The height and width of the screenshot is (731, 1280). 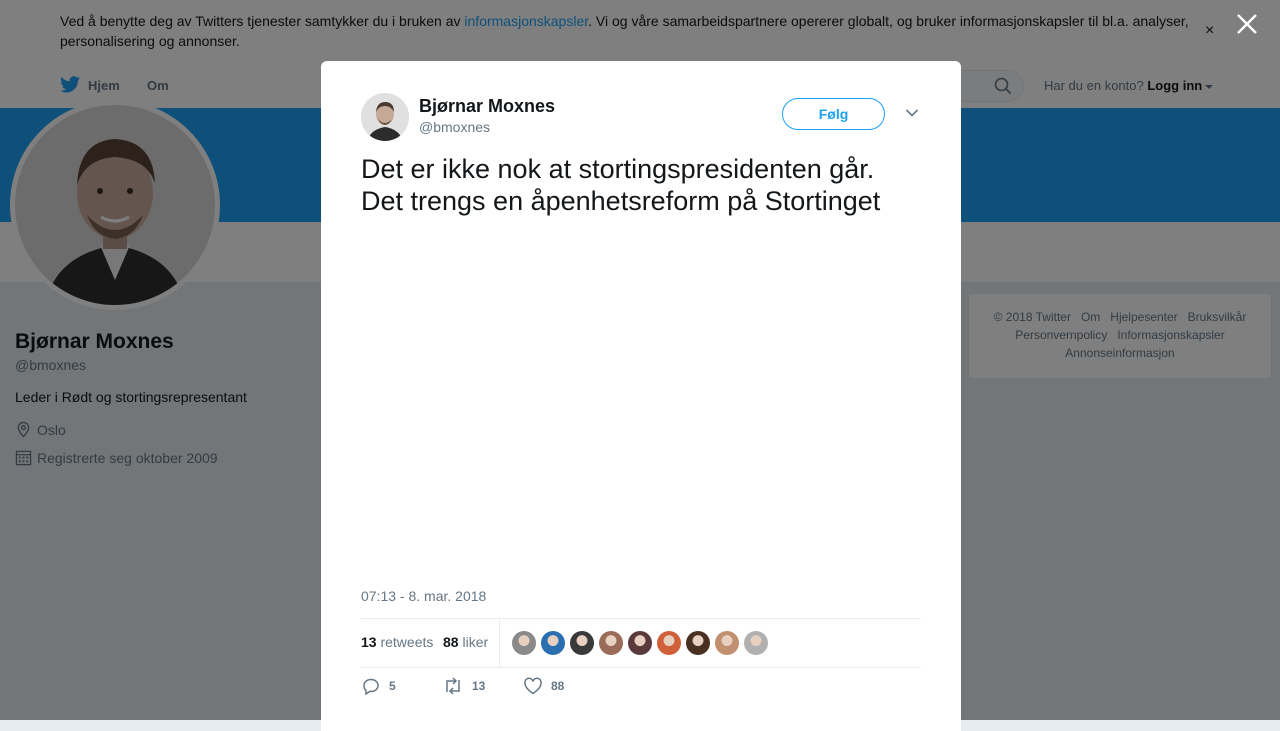 I want to click on like-stat: 88 liker, so click(x=465, y=642).